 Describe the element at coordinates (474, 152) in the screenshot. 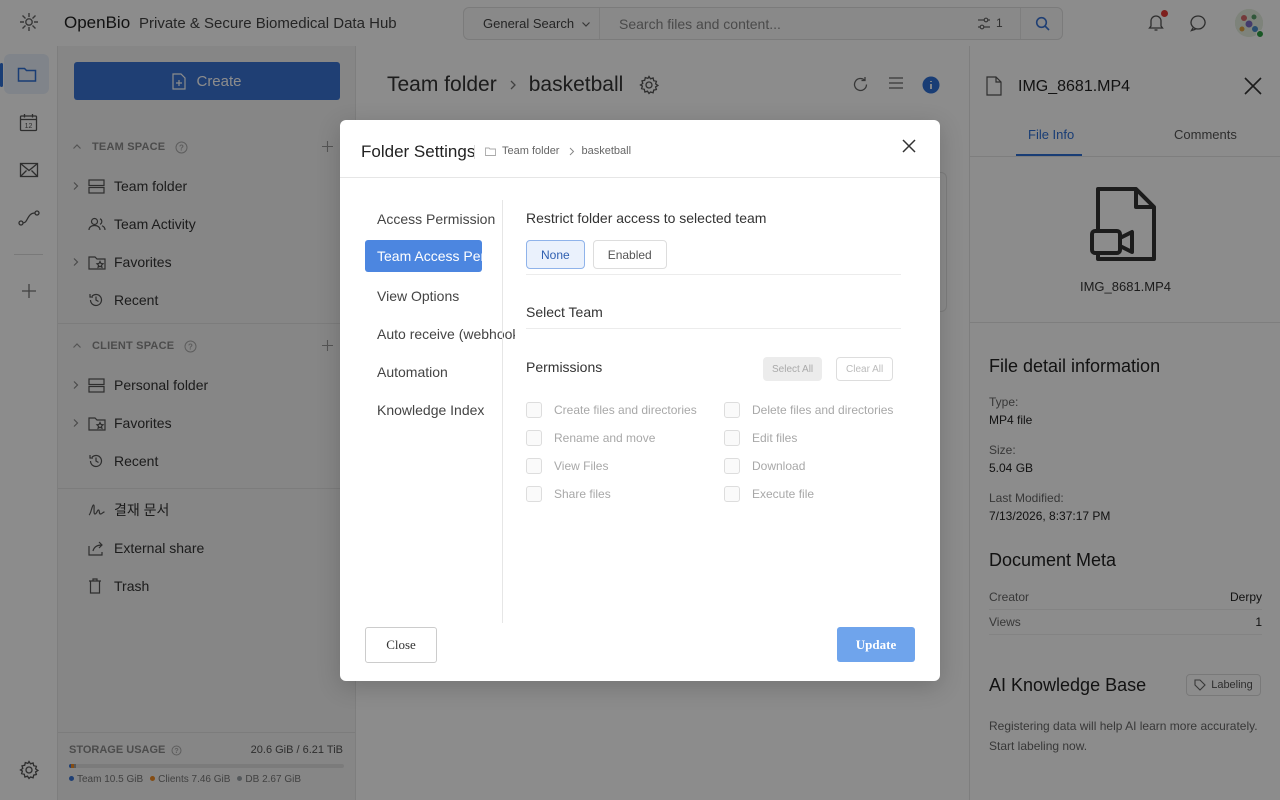

I see `title-separator` at that location.